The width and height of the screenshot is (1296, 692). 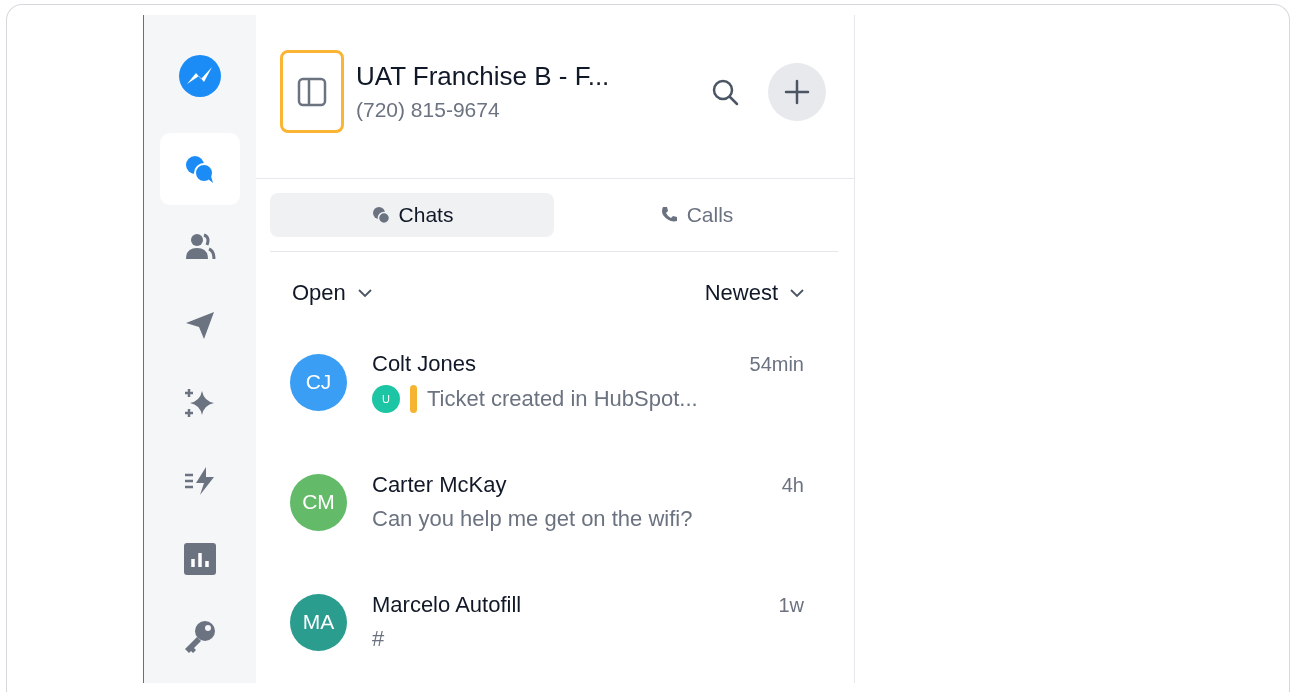 I want to click on nav-item, so click(x=200, y=169).